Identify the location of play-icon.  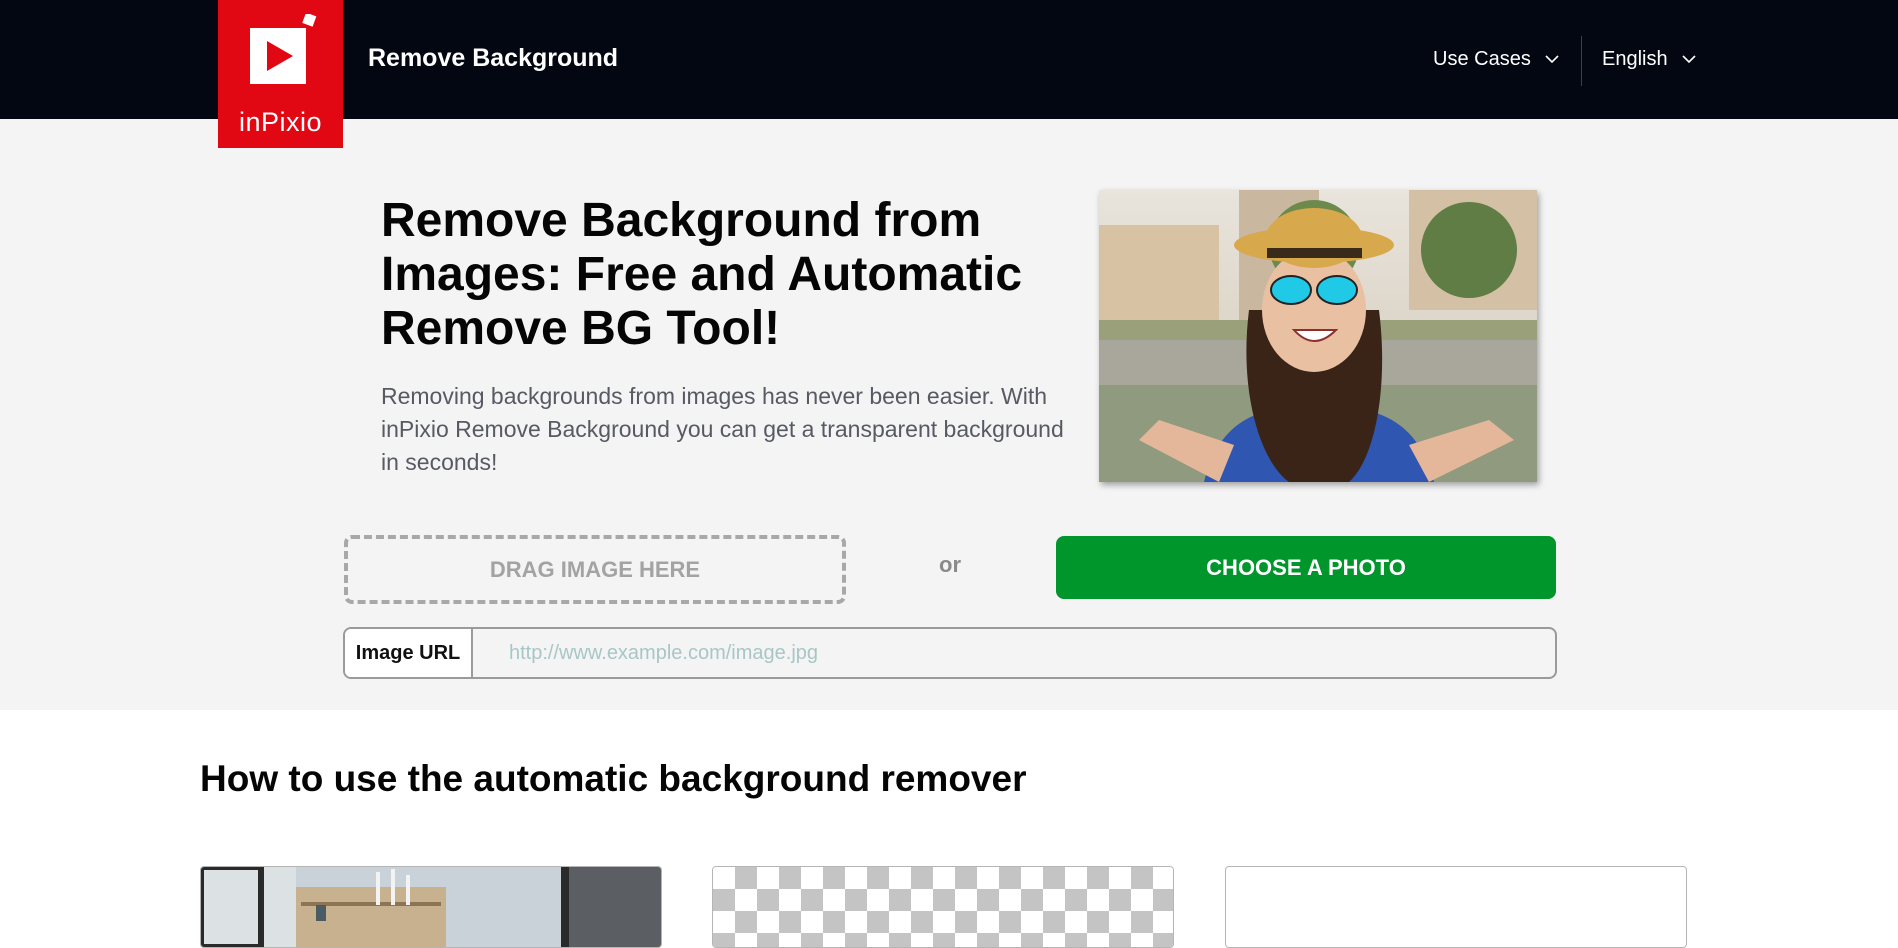
(283, 49).